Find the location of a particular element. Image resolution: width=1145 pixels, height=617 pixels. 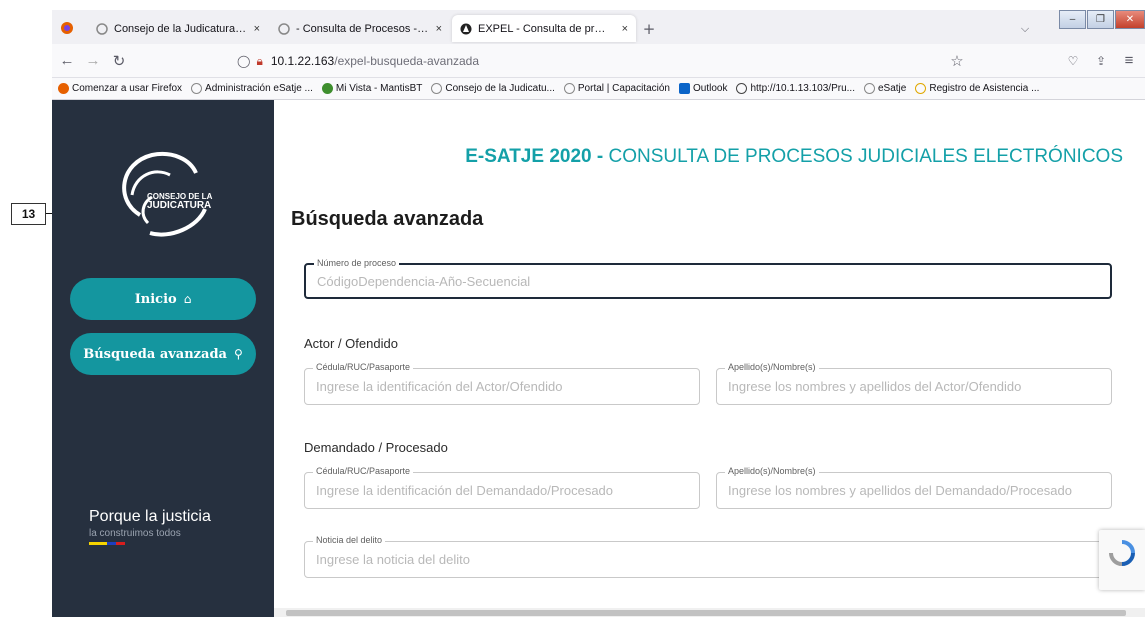

maximize-button: ❐ is located at coordinates (1100, 19).